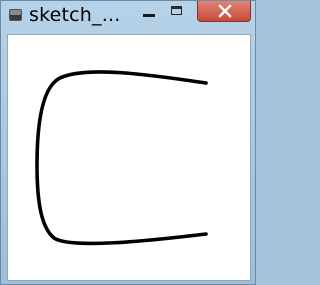 This screenshot has height=285, width=320. What do you see at coordinates (150, 14) in the screenshot?
I see `minimize-button` at bounding box center [150, 14].